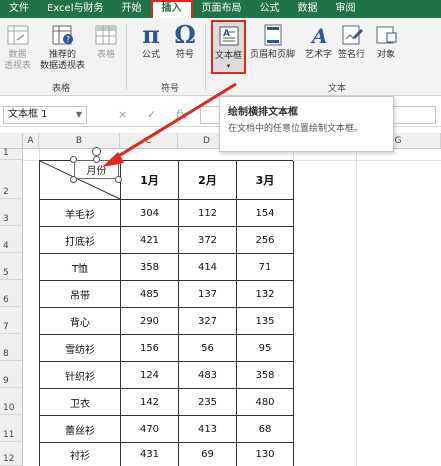 This screenshot has width=441, height=466. What do you see at coordinates (80, 267) in the screenshot?
I see `row-label-cell: T恤` at bounding box center [80, 267].